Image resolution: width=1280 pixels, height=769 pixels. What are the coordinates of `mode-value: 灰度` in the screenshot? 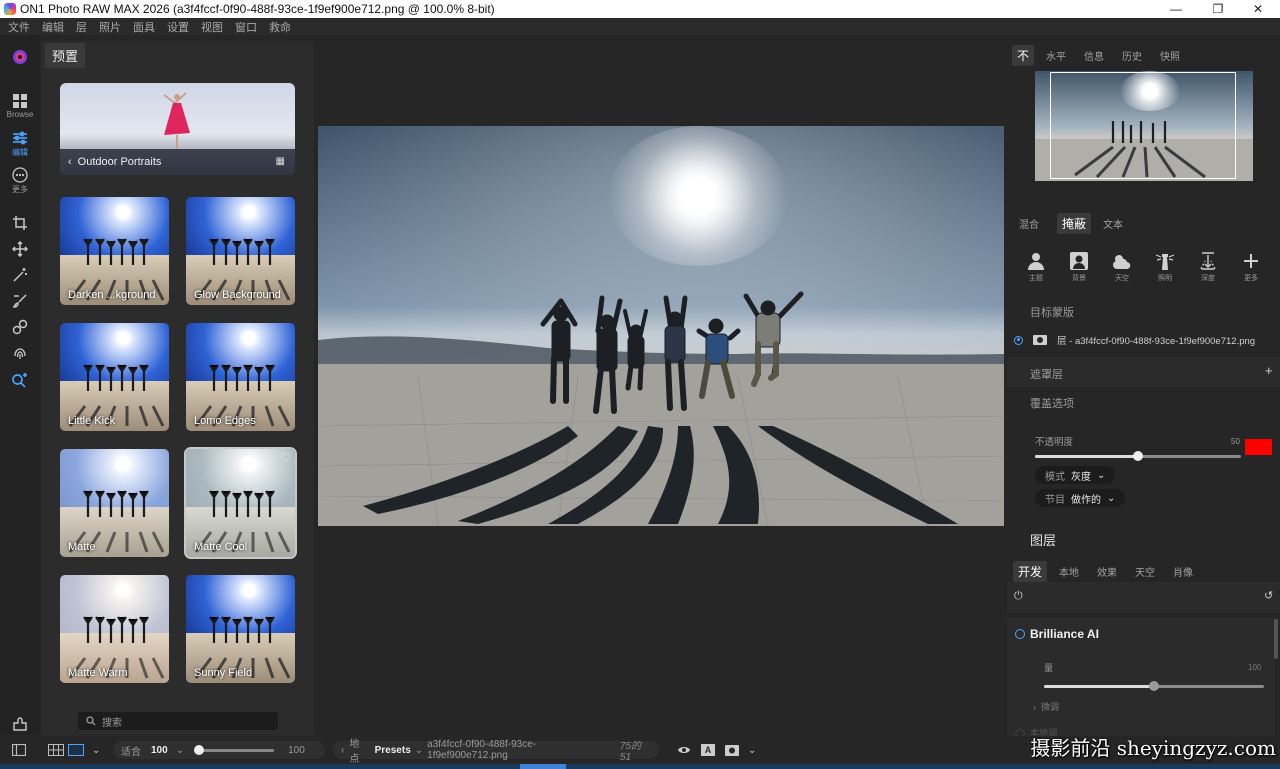 It's located at (1081, 477).